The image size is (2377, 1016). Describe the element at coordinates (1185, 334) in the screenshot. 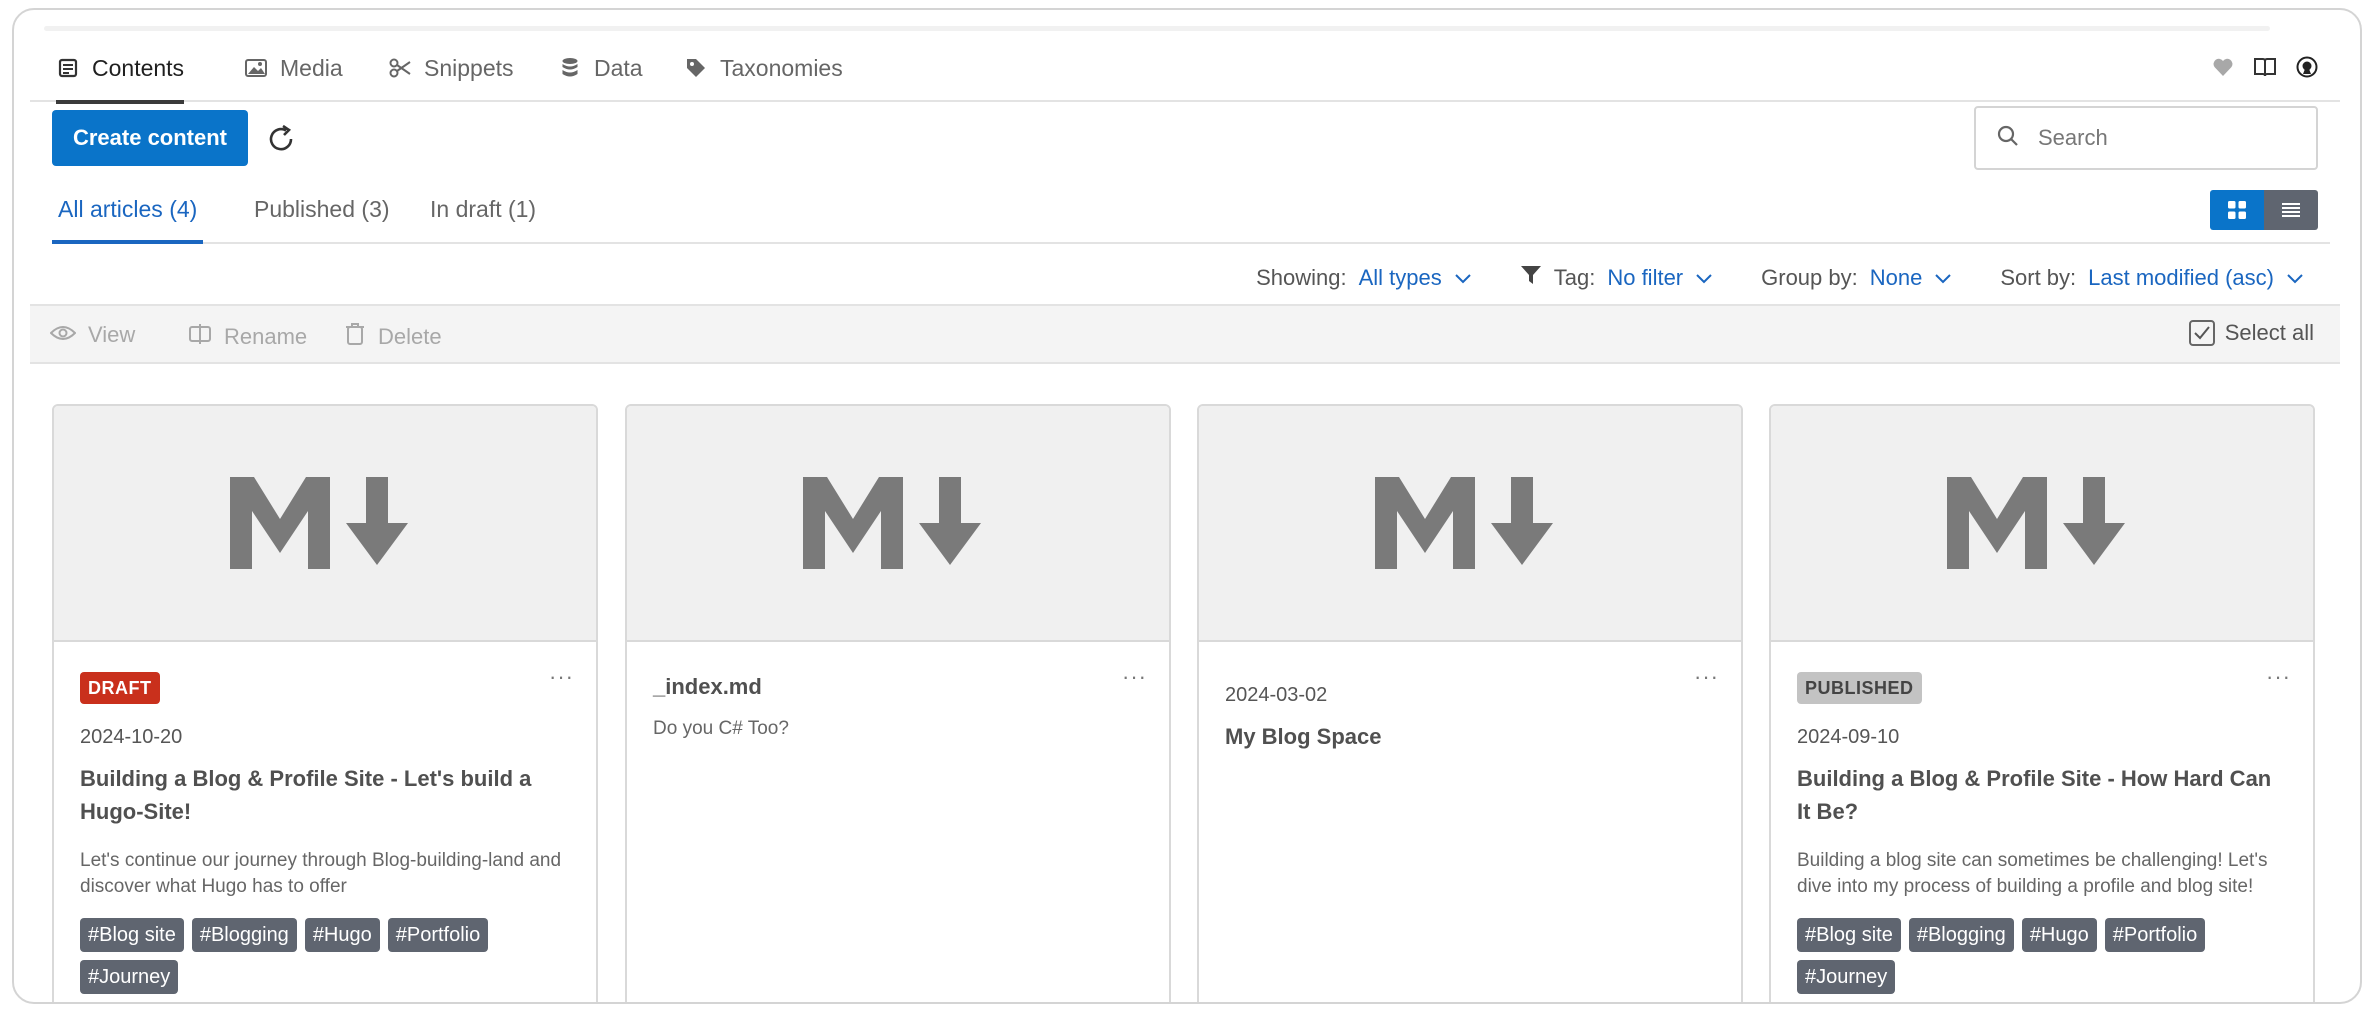

I see `selection-toolbar: View Rename Delete Select all` at that location.